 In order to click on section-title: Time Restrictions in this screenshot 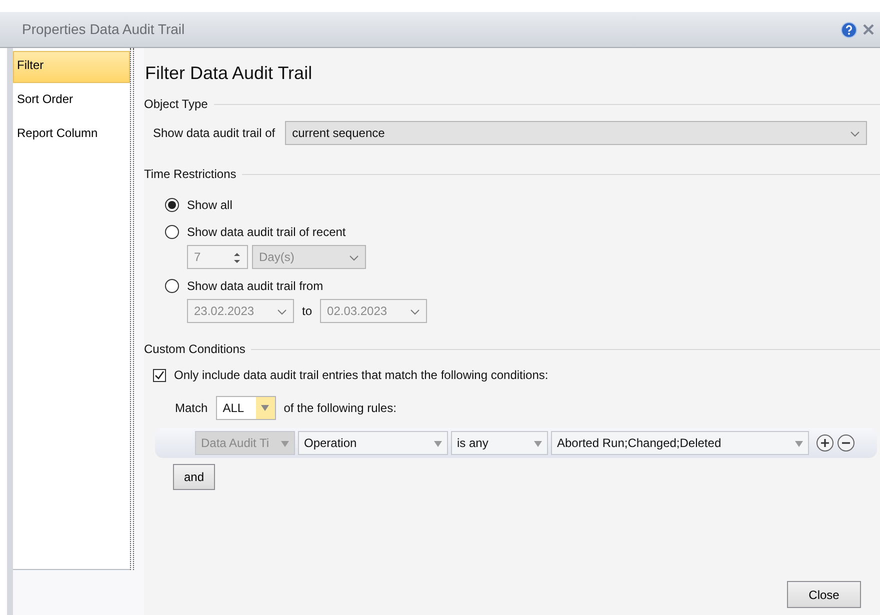, I will do `click(190, 174)`.